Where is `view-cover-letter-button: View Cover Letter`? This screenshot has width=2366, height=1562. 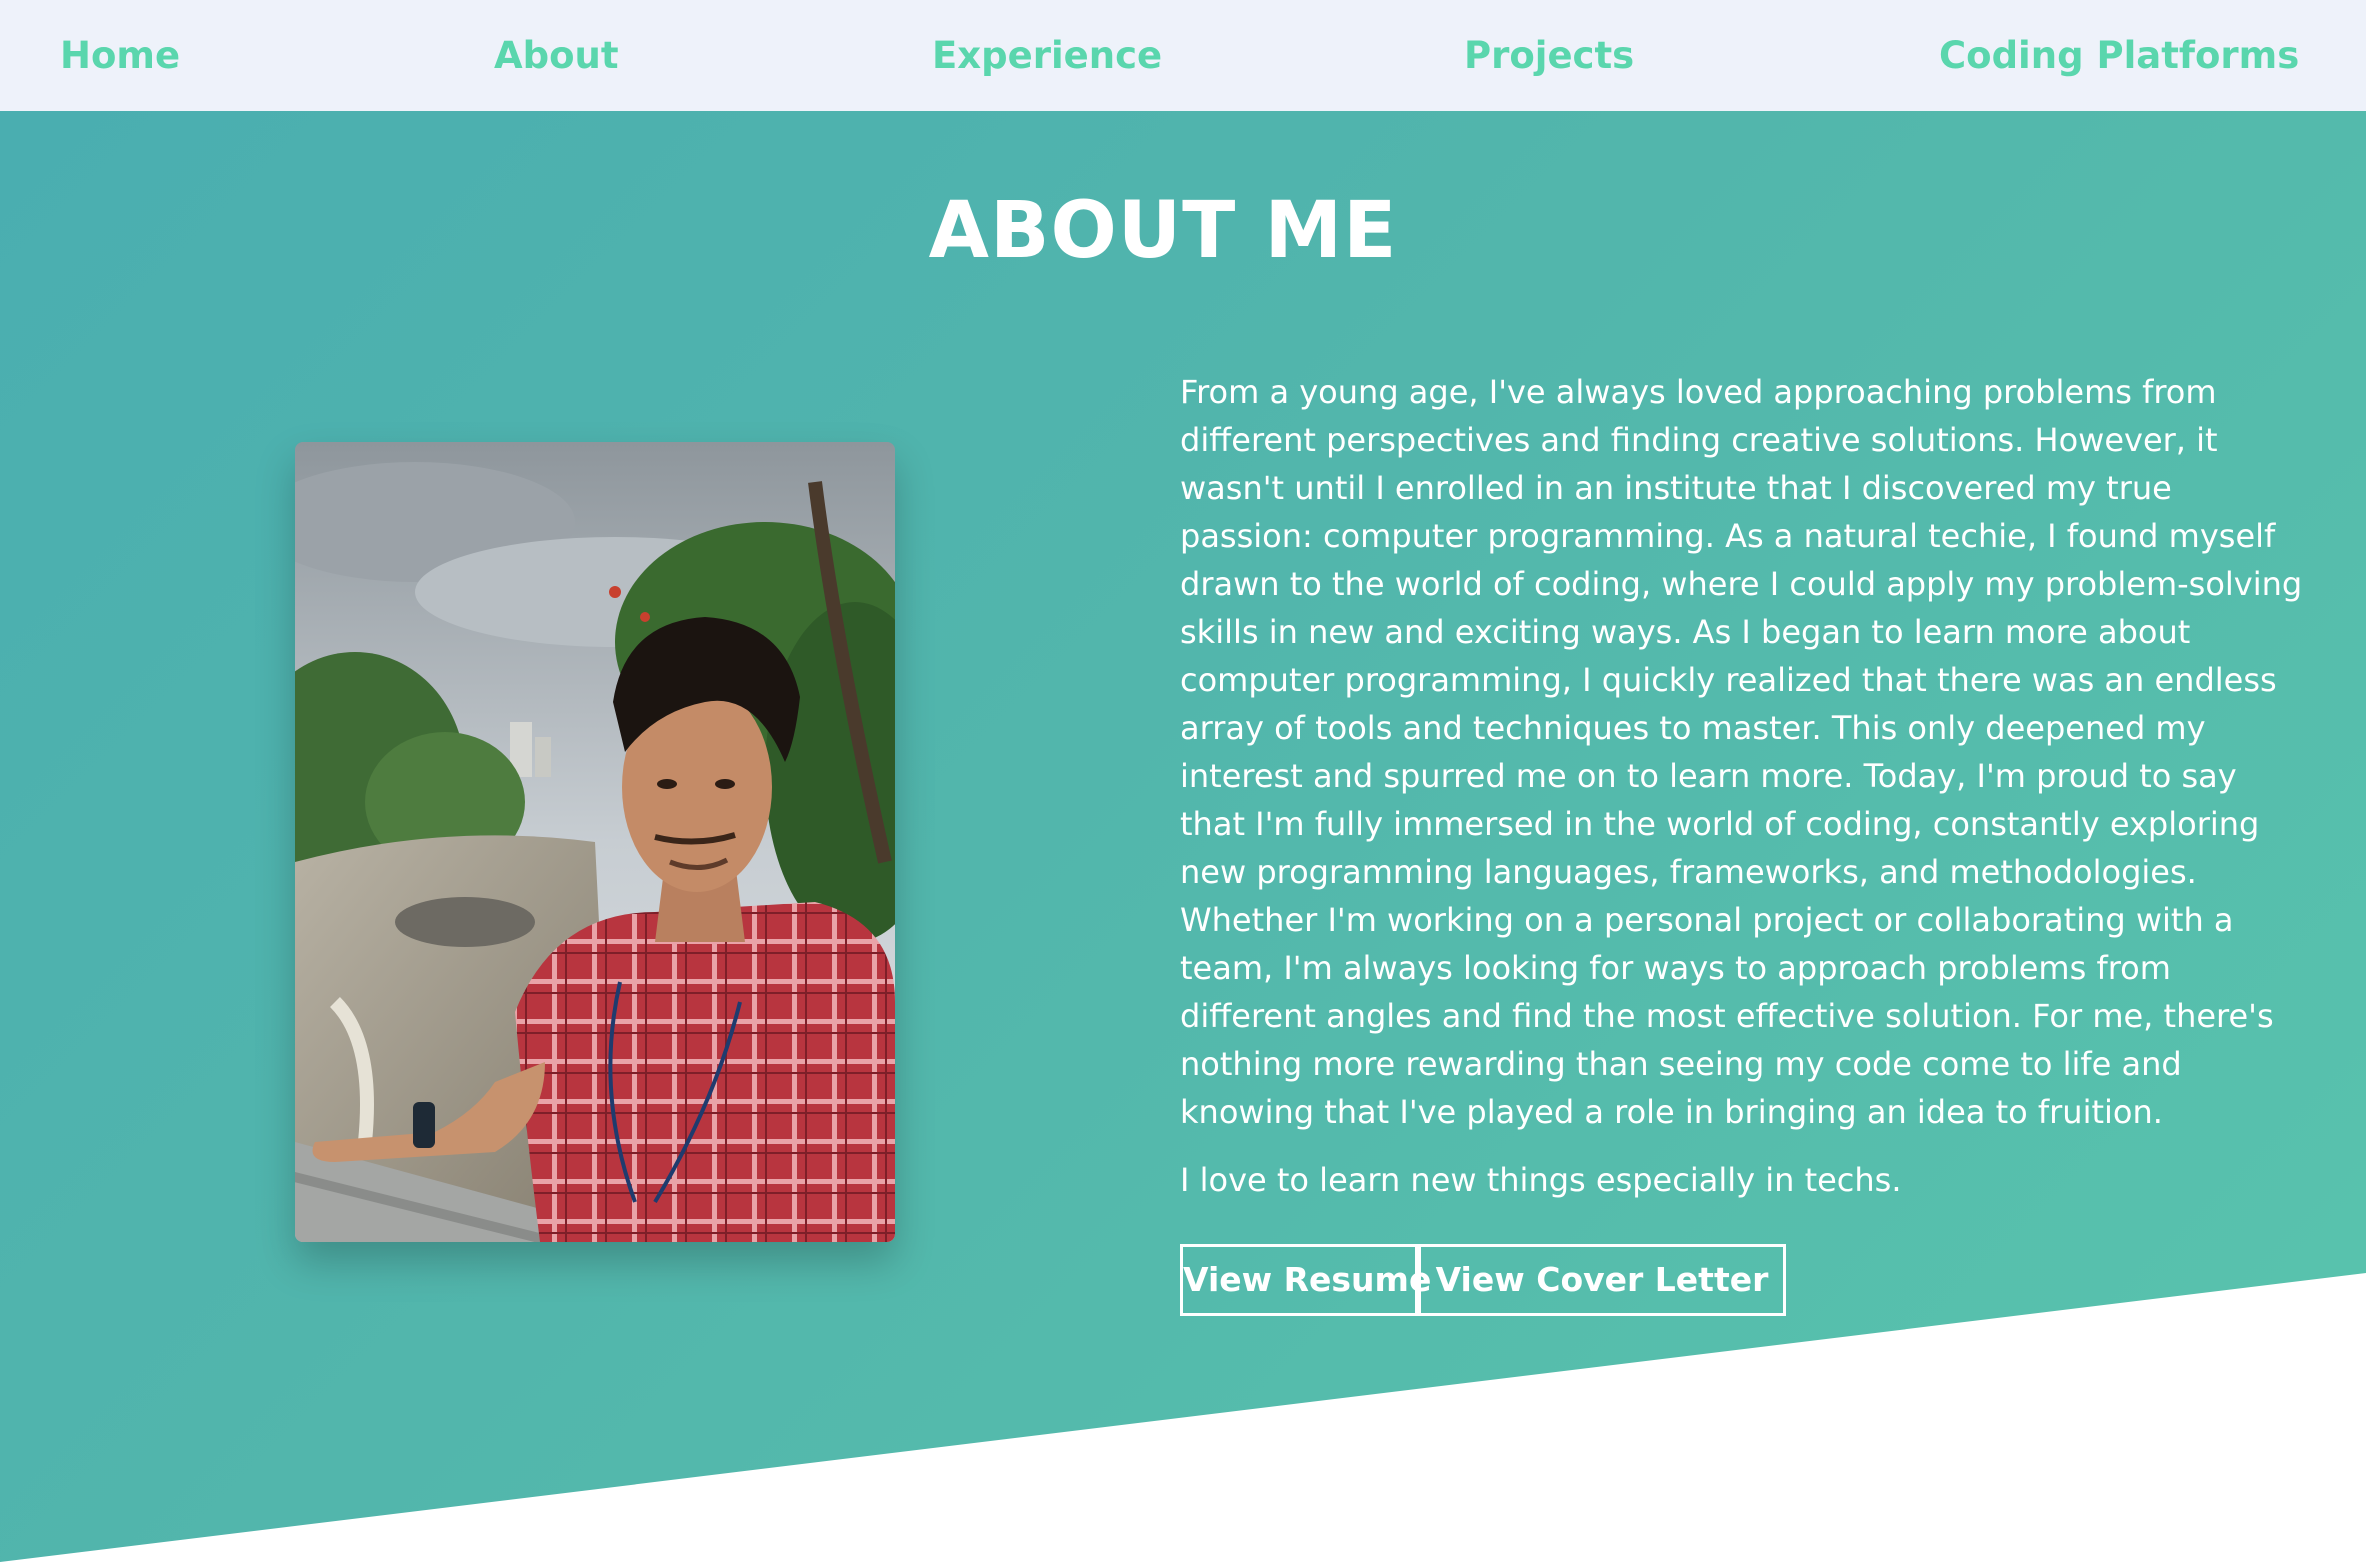 view-cover-letter-button: View Cover Letter is located at coordinates (1602, 1280).